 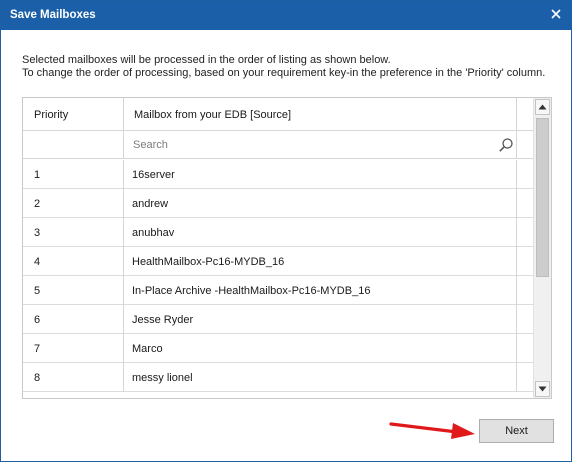 I want to click on close-icon, so click(x=556, y=14).